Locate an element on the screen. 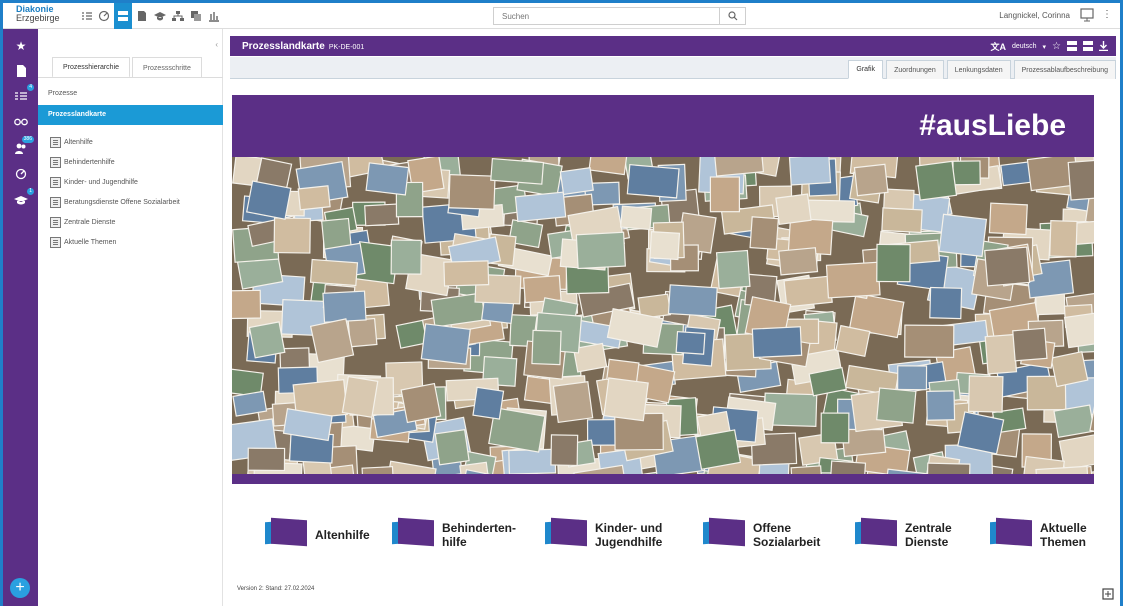 The width and height of the screenshot is (1123, 606). tab-grafik: Grafik is located at coordinates (866, 69).